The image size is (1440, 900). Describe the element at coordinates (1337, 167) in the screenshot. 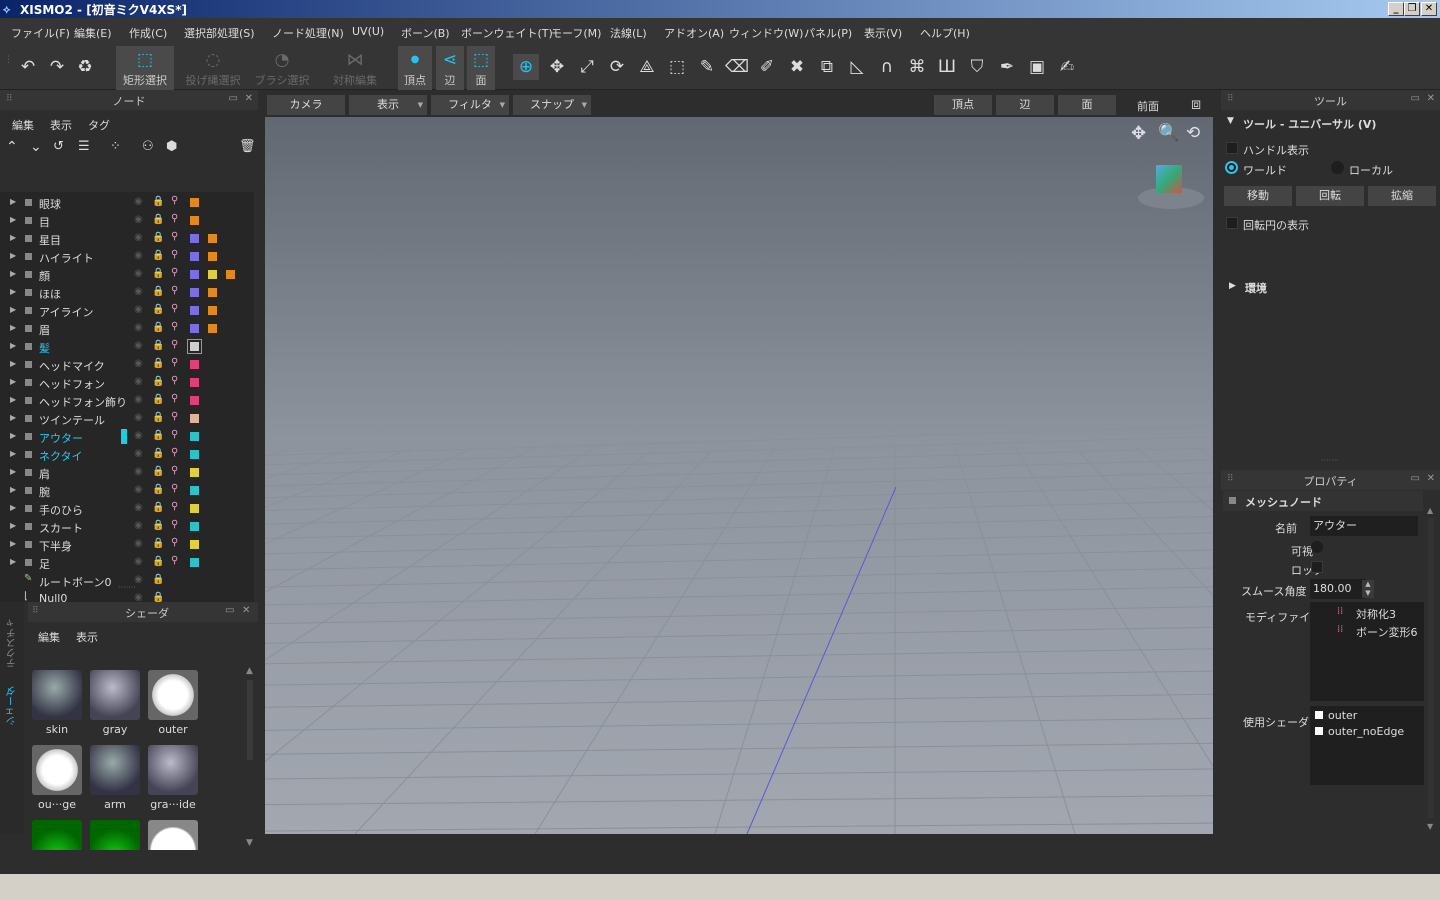

I see `local-radio` at that location.